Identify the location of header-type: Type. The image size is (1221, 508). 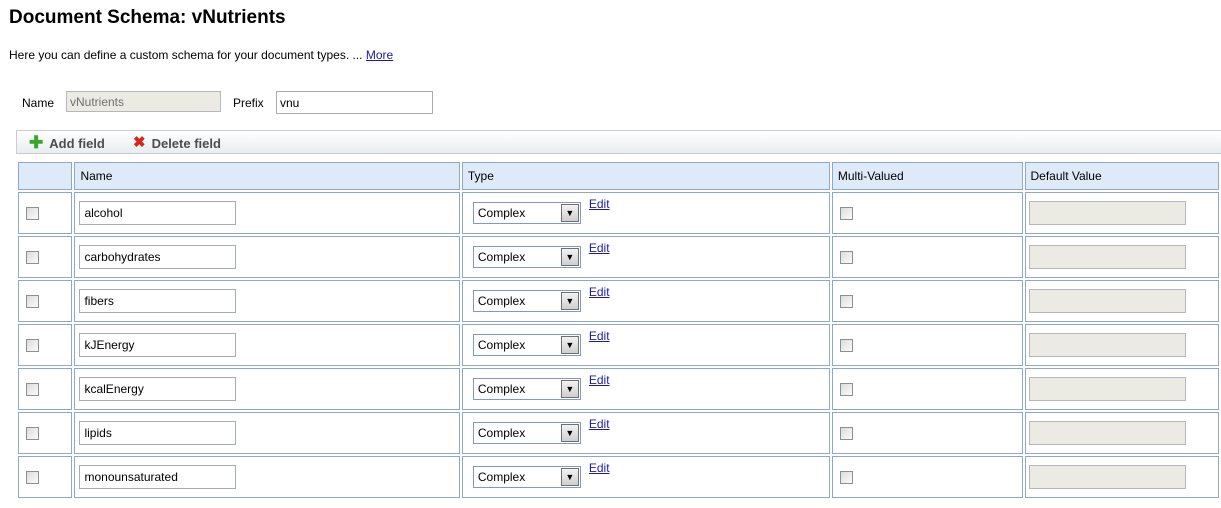
(645, 176).